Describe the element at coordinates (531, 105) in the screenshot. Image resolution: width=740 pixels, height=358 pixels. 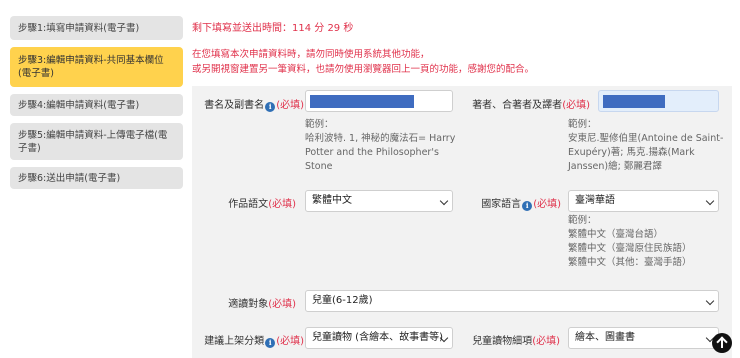
I see `author-label: 著者、合著者及譯者(必填)` at that location.